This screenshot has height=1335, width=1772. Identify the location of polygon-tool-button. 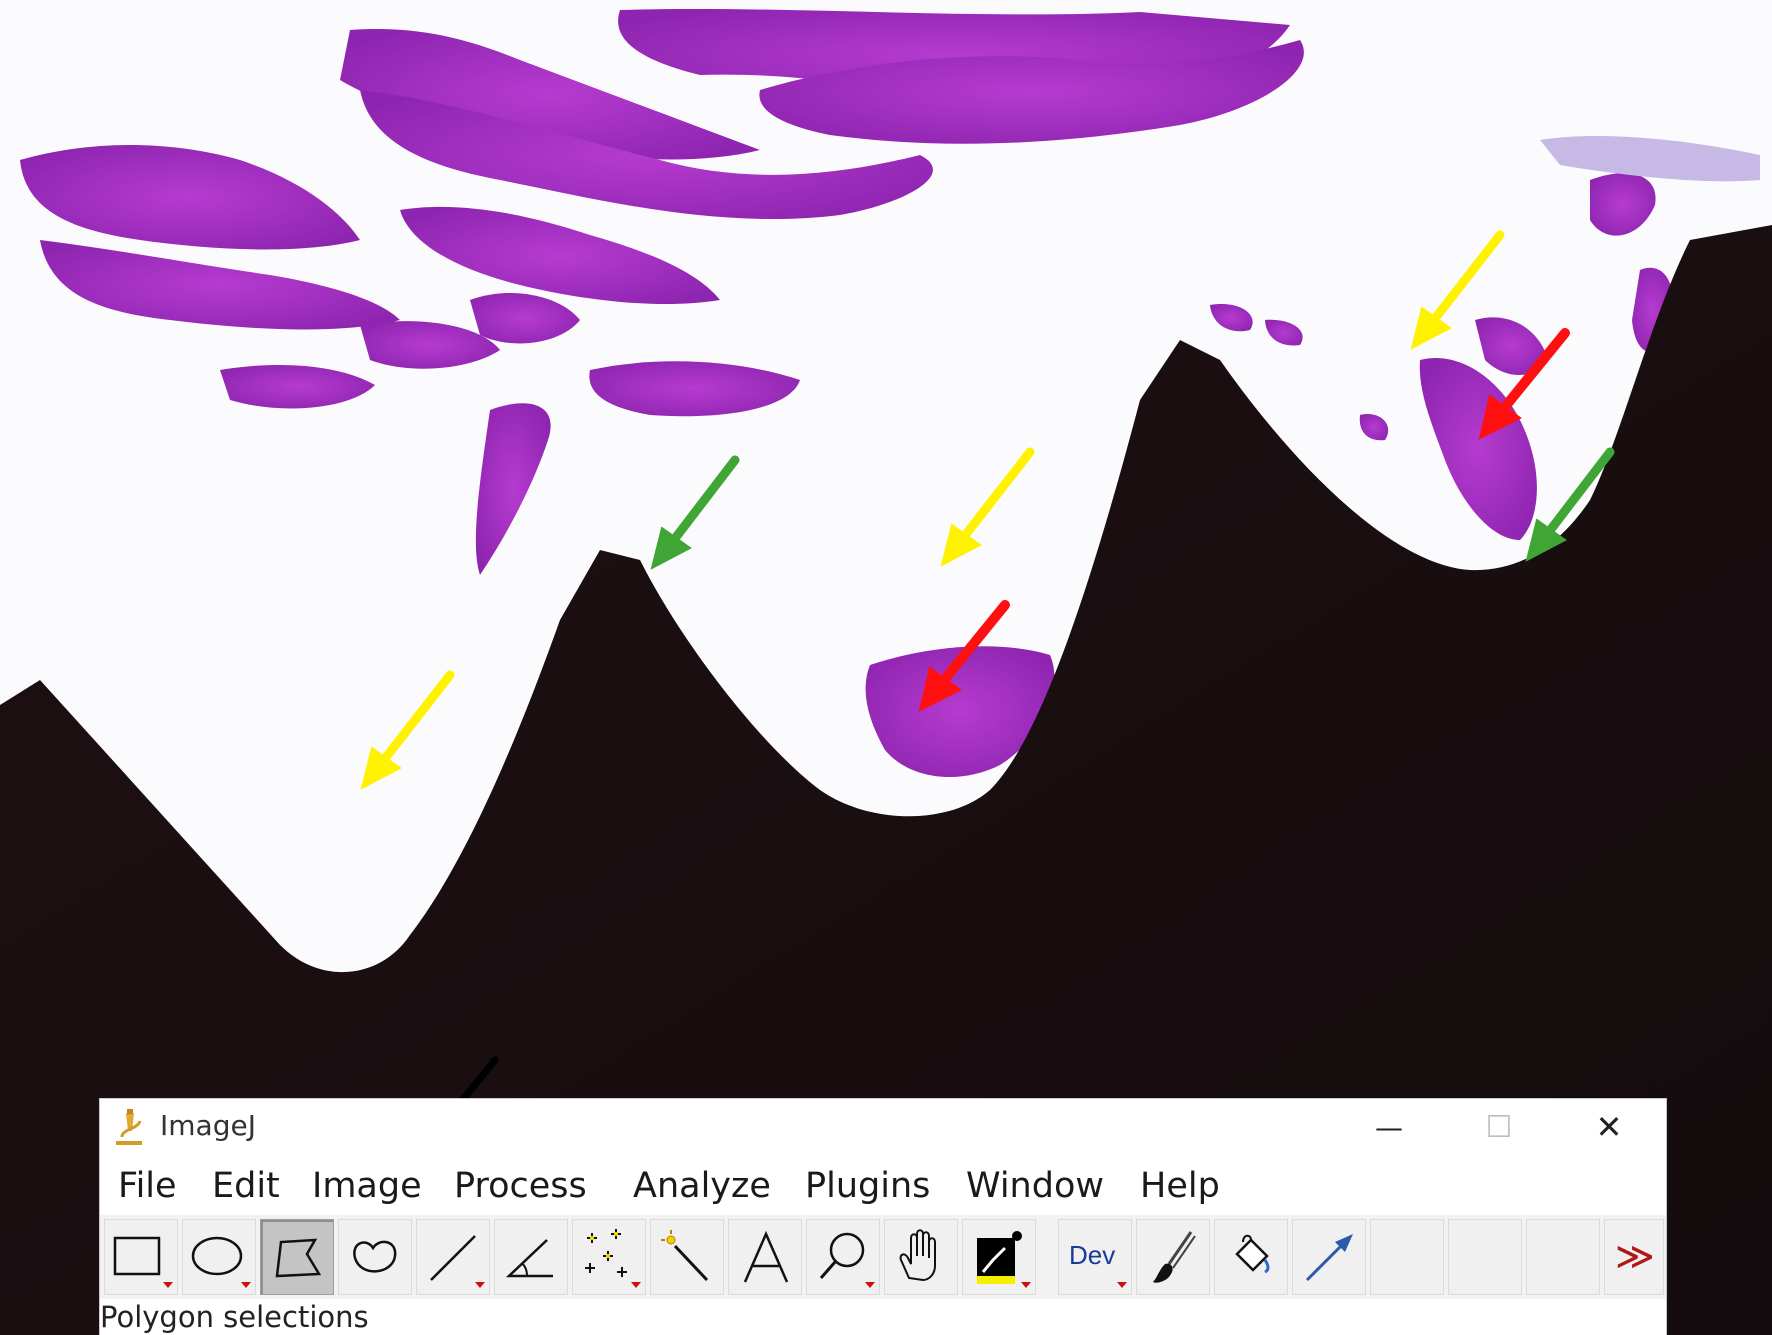
(297, 1257).